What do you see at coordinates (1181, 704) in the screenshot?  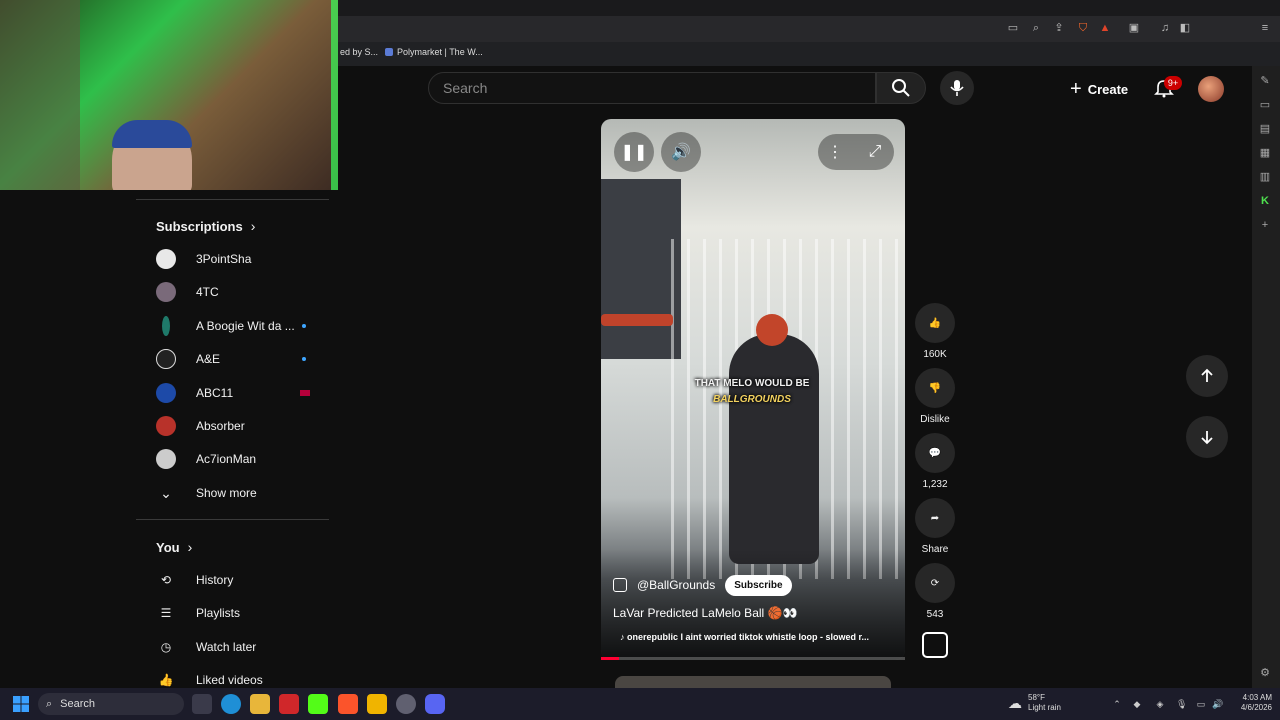 I see `microphone-icon: 🎙` at bounding box center [1181, 704].